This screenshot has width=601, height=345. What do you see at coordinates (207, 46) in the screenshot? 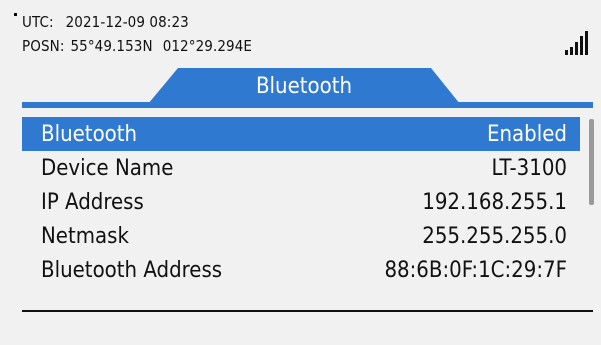
I see `longitude-value: 012°29.294E` at bounding box center [207, 46].